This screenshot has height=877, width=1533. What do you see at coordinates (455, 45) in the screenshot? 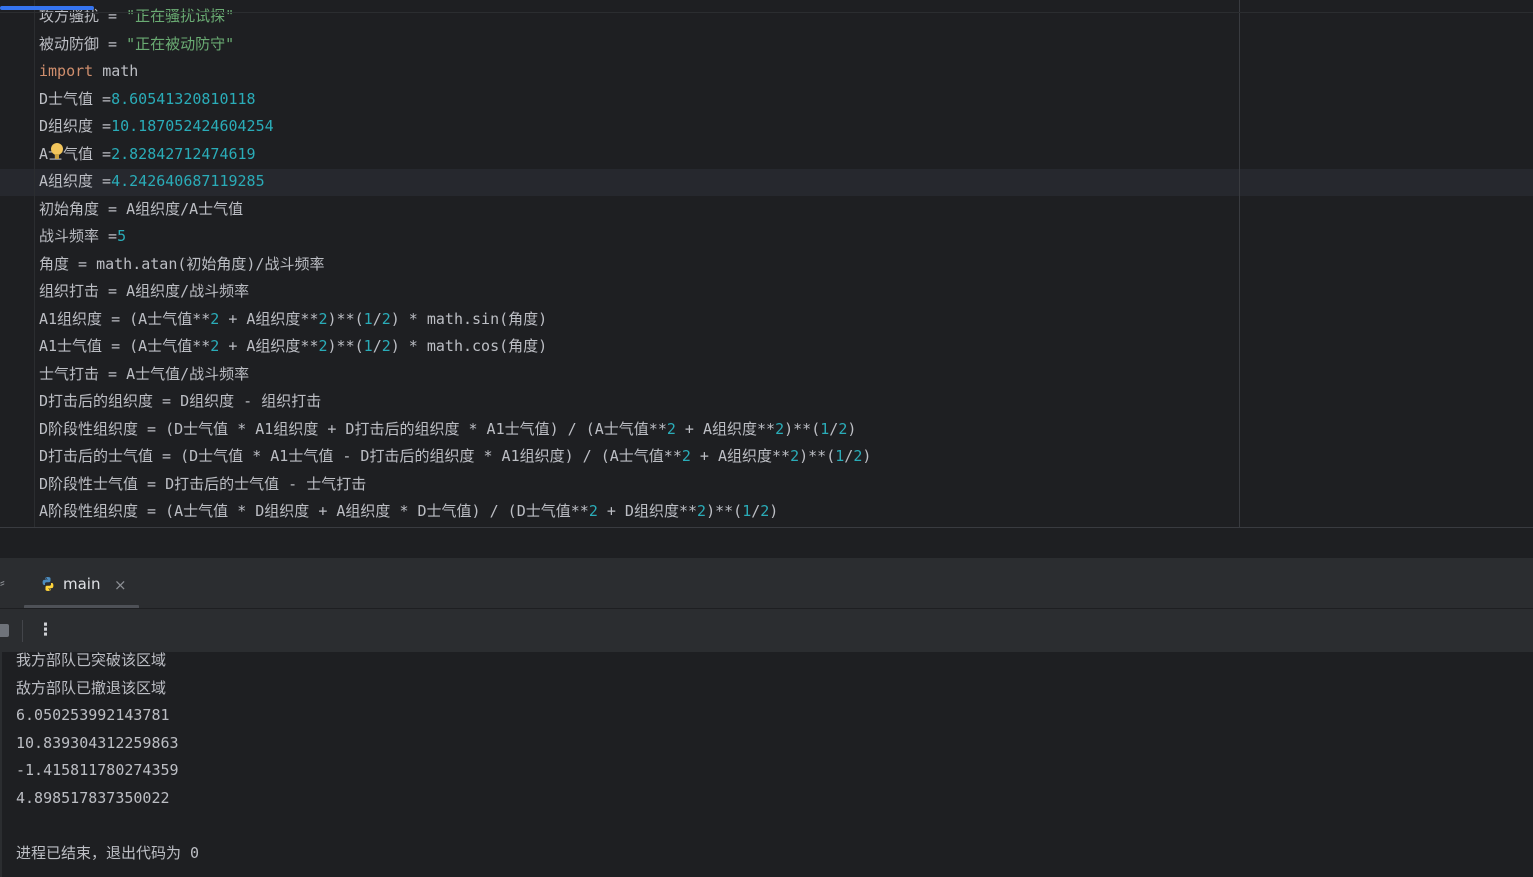
I see `code-line: 被动防御 = "正在被动防守"` at bounding box center [455, 45].